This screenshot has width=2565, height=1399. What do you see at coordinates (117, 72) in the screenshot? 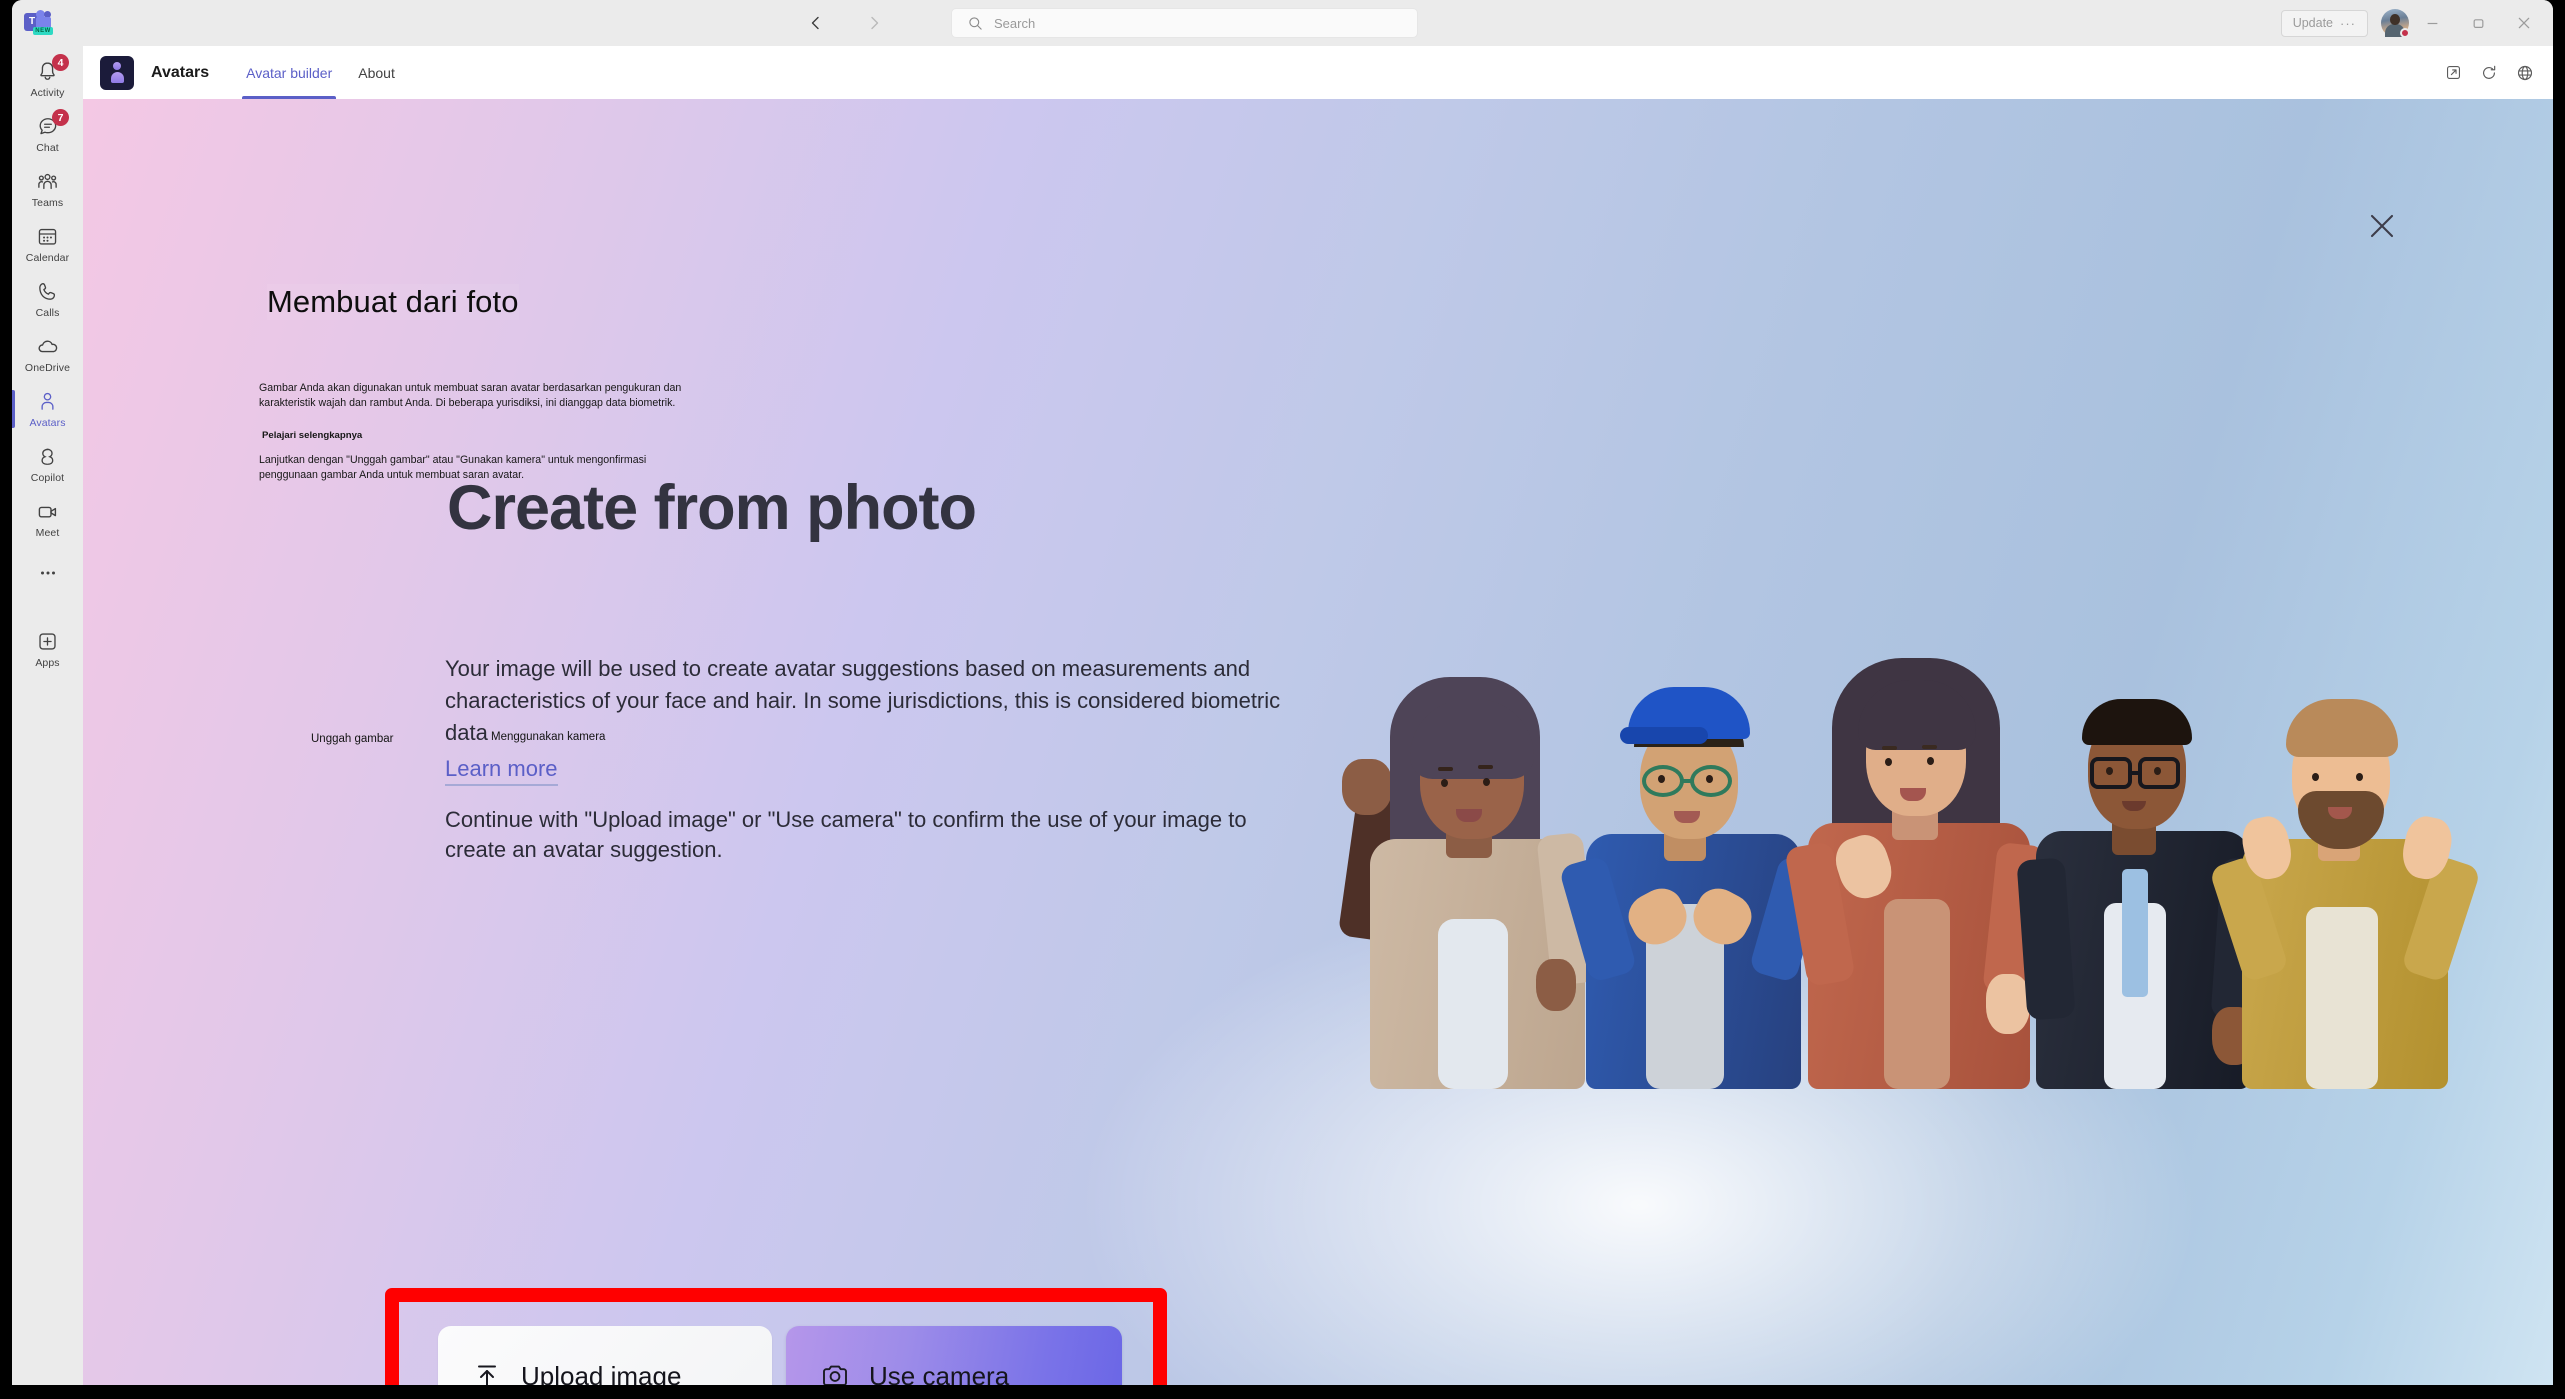
I see `avatars-app-icon` at bounding box center [117, 72].